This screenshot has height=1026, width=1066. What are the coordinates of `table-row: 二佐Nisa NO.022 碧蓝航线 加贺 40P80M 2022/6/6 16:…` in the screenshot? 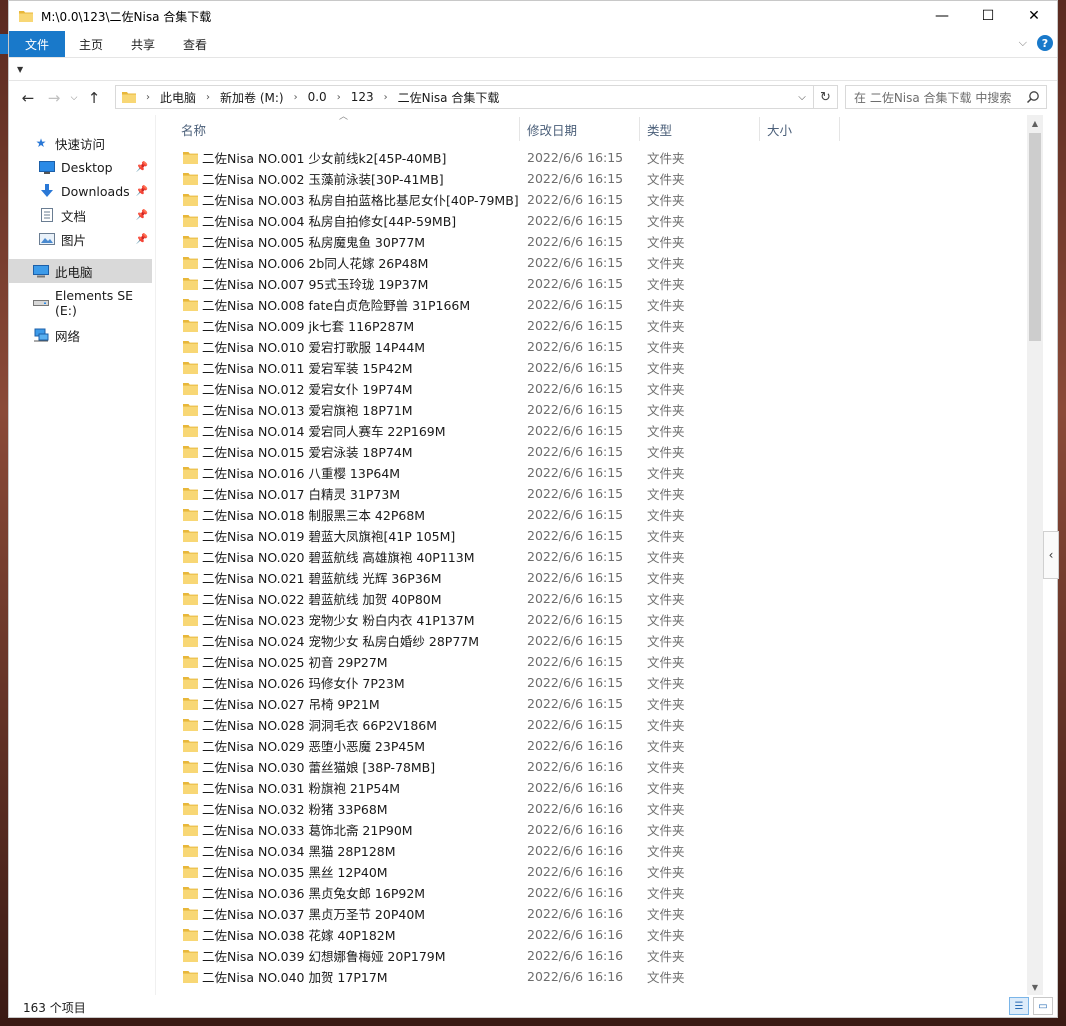 It's located at (595, 598).